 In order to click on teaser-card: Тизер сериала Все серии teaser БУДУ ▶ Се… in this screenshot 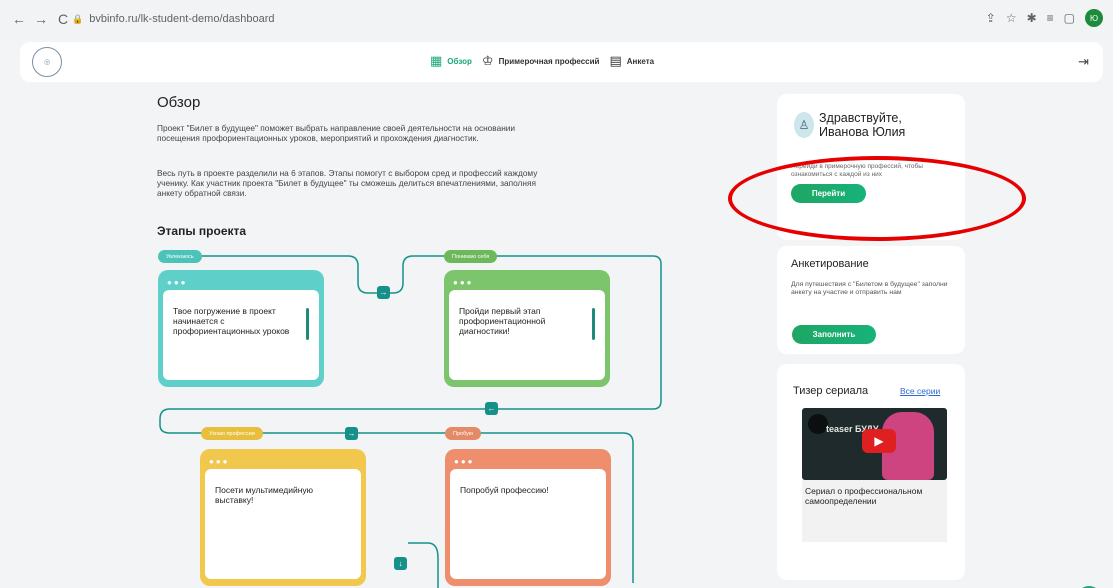, I will do `click(871, 472)`.